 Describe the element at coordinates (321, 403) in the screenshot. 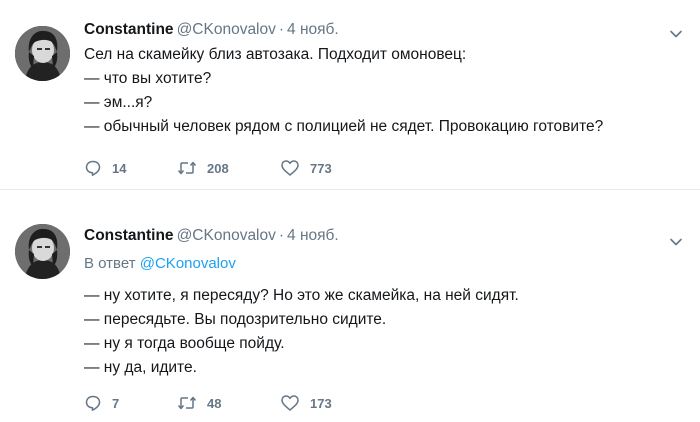

I see `like-count: 173` at that location.